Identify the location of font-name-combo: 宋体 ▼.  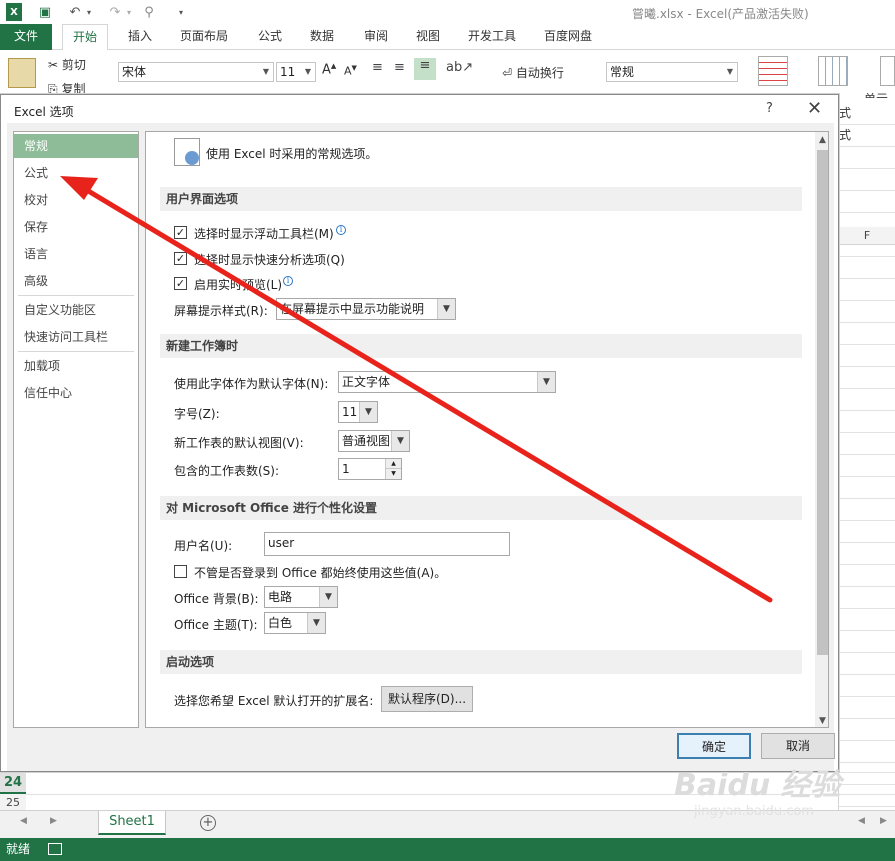
(196, 72).